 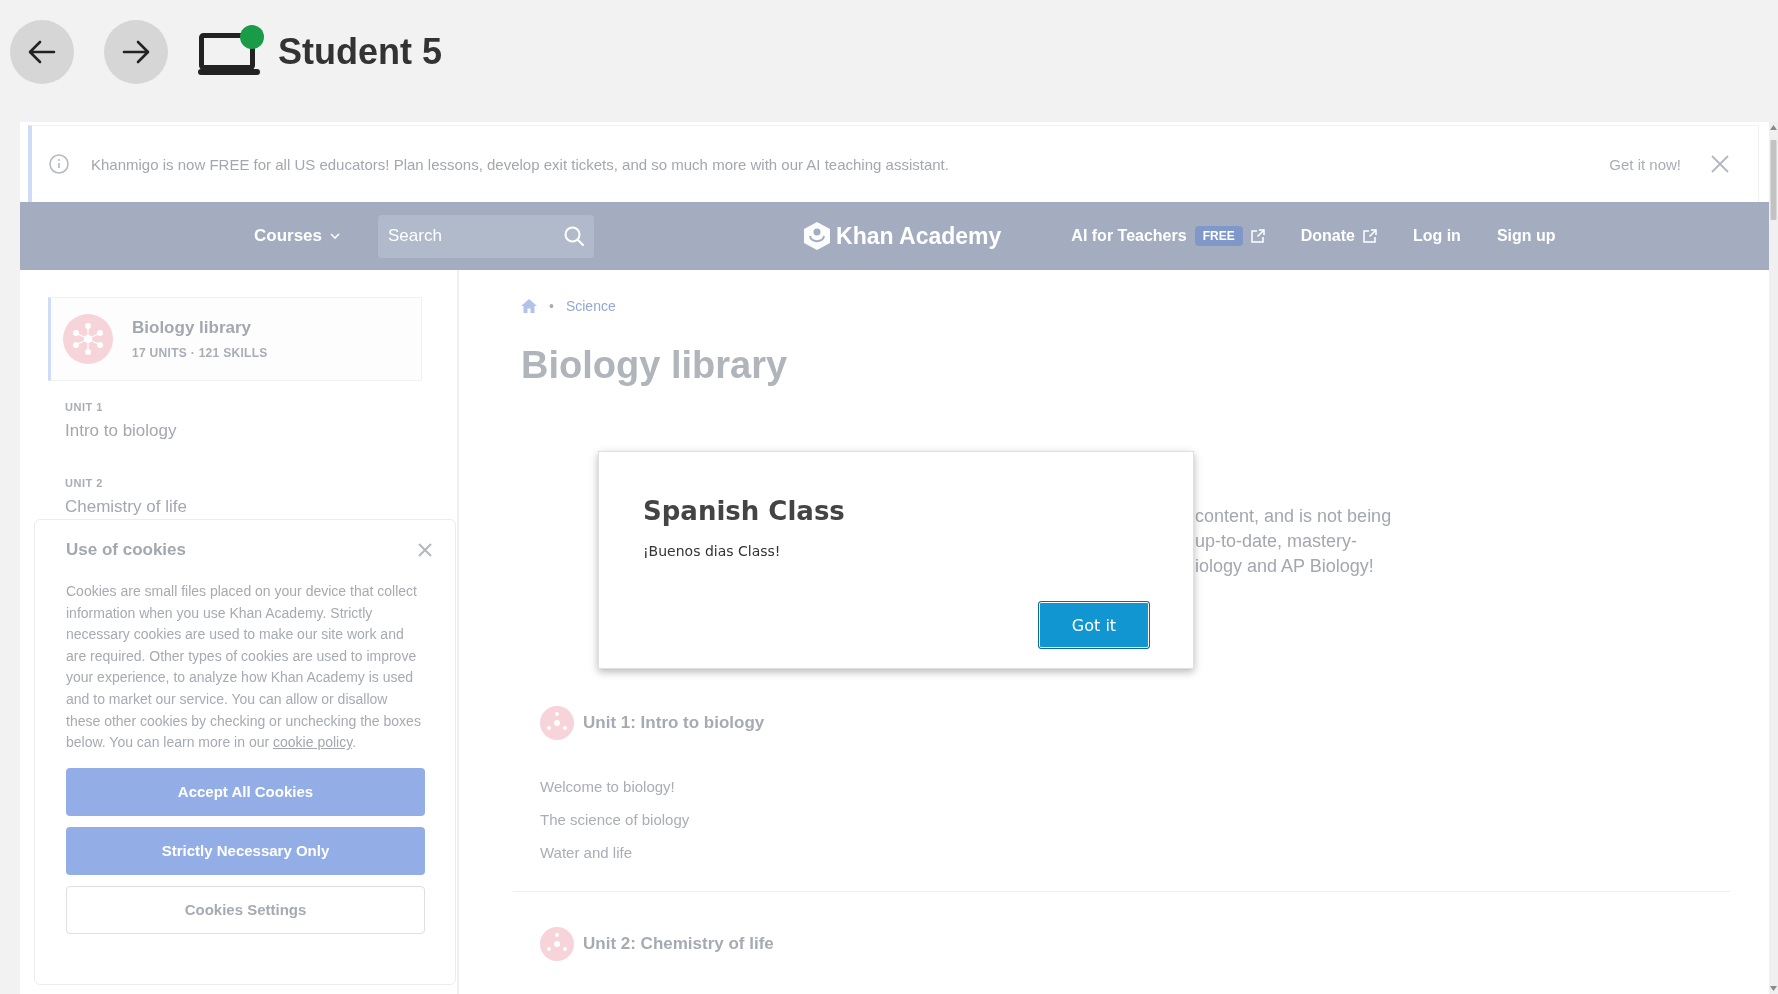 What do you see at coordinates (88, 339) in the screenshot?
I see `molecule-icon` at bounding box center [88, 339].